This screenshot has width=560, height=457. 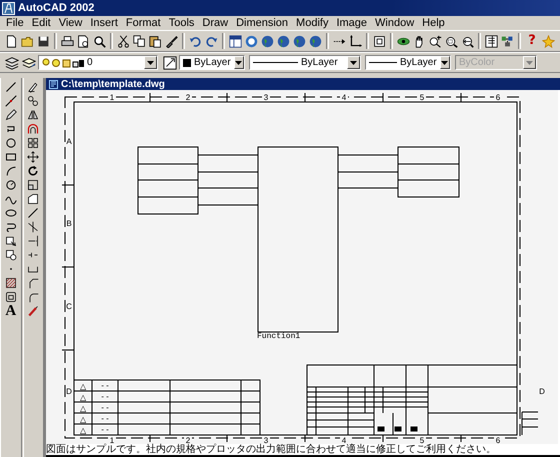 I want to click on menu-item: Help, so click(x=433, y=23).